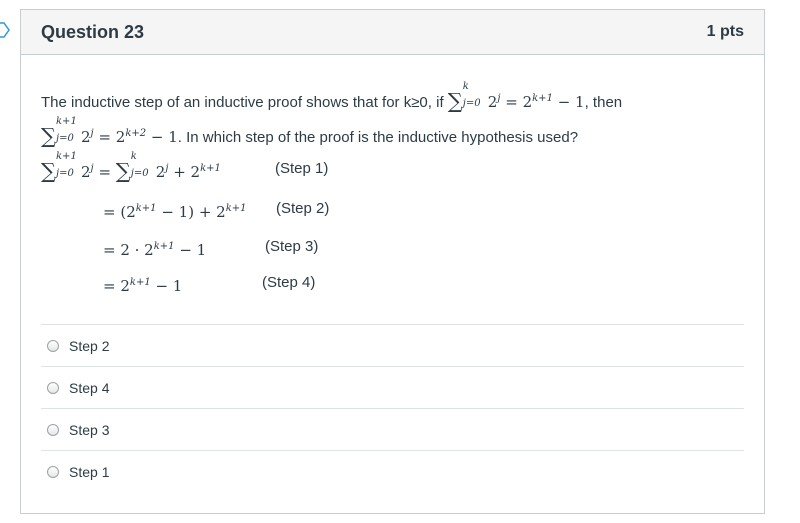  Describe the element at coordinates (392, 387) in the screenshot. I see `answer-option: Step 4` at that location.